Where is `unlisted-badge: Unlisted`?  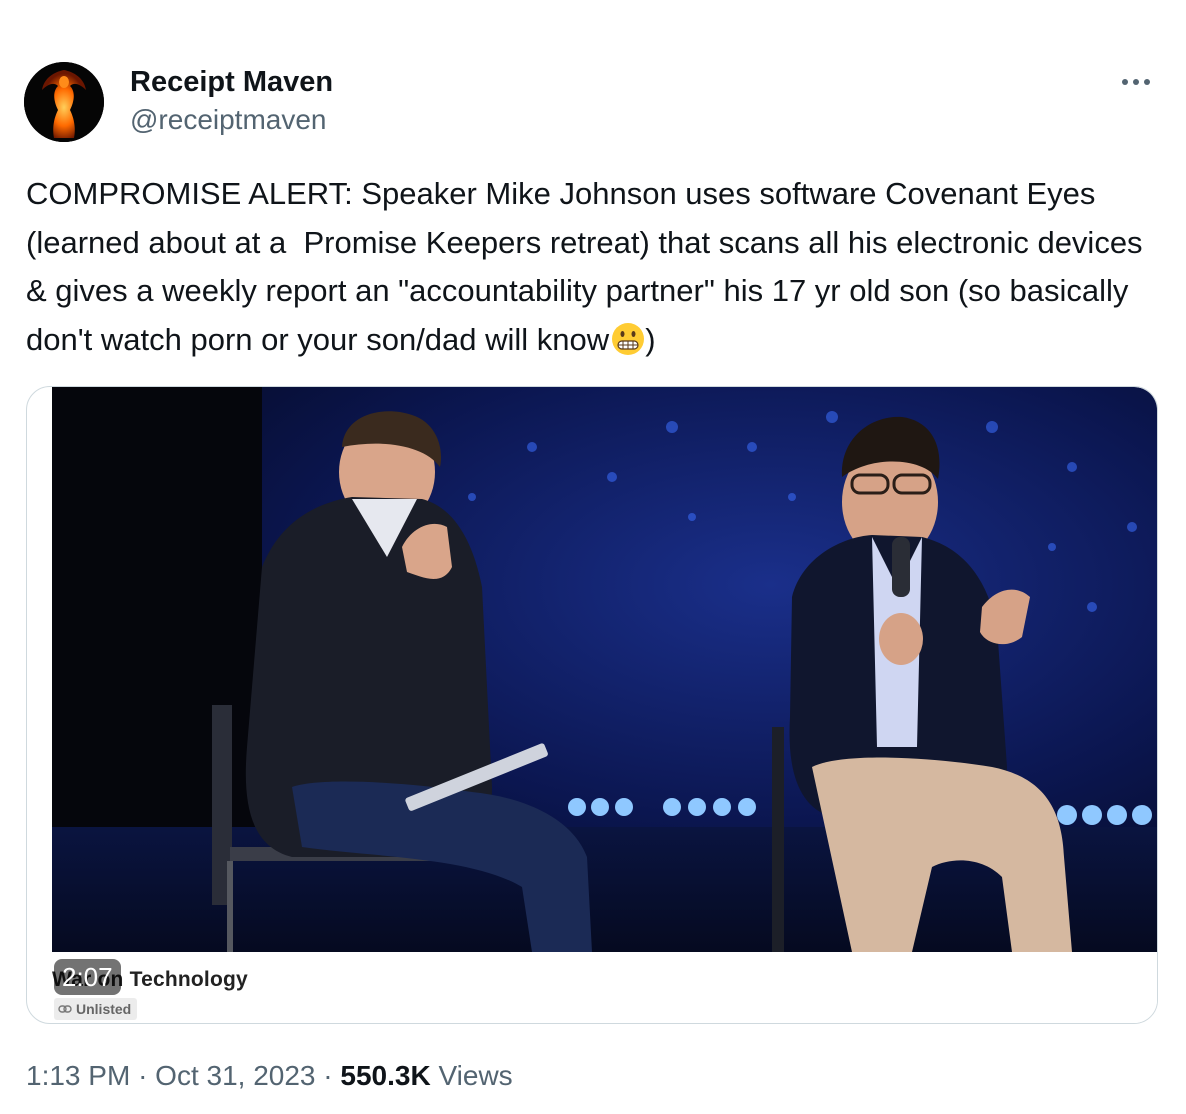
unlisted-badge: Unlisted is located at coordinates (96, 1009).